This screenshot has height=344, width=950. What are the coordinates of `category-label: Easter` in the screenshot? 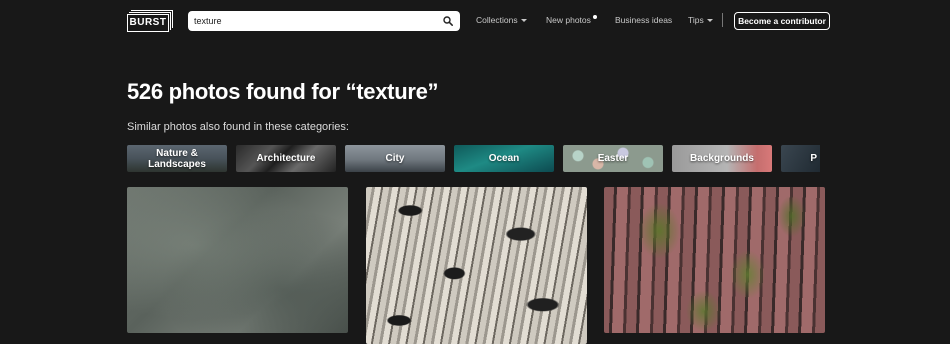 It's located at (613, 158).